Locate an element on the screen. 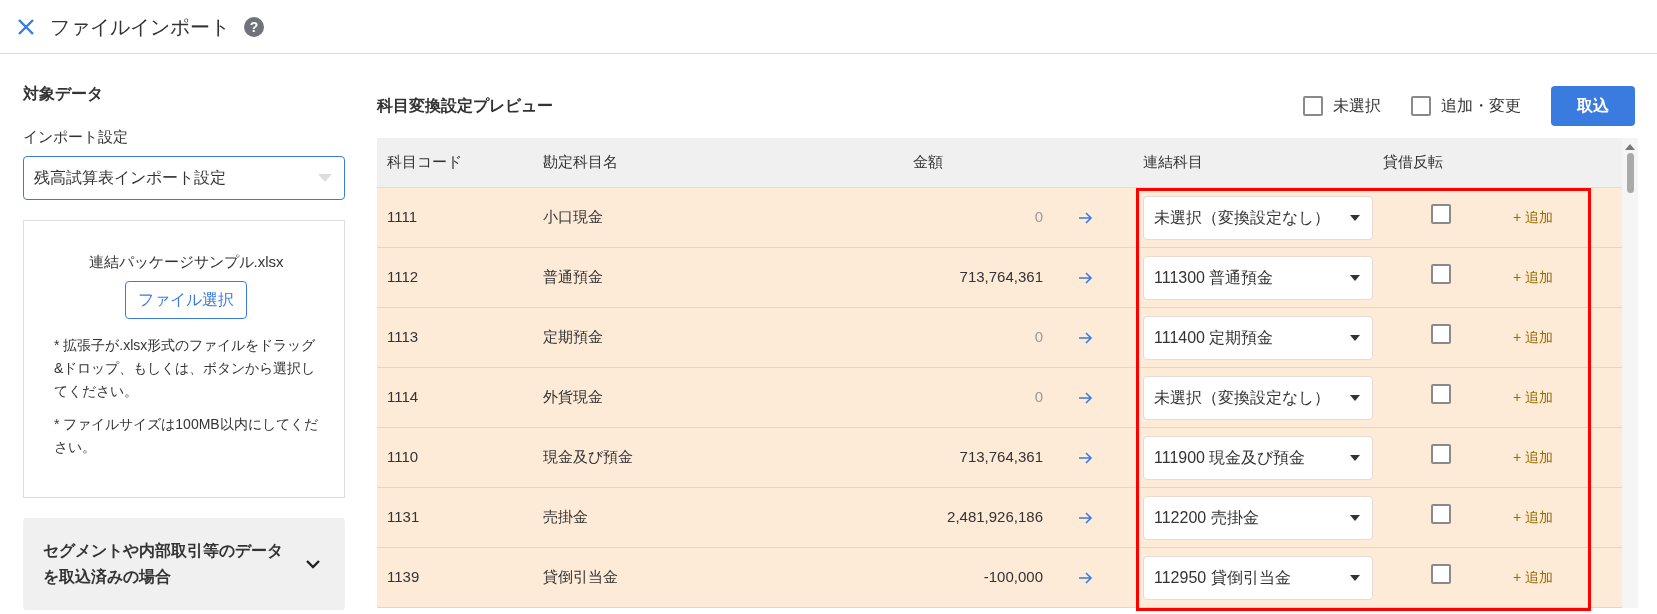 The image size is (1657, 614). checkbox-label: 未選択 is located at coordinates (1357, 106).